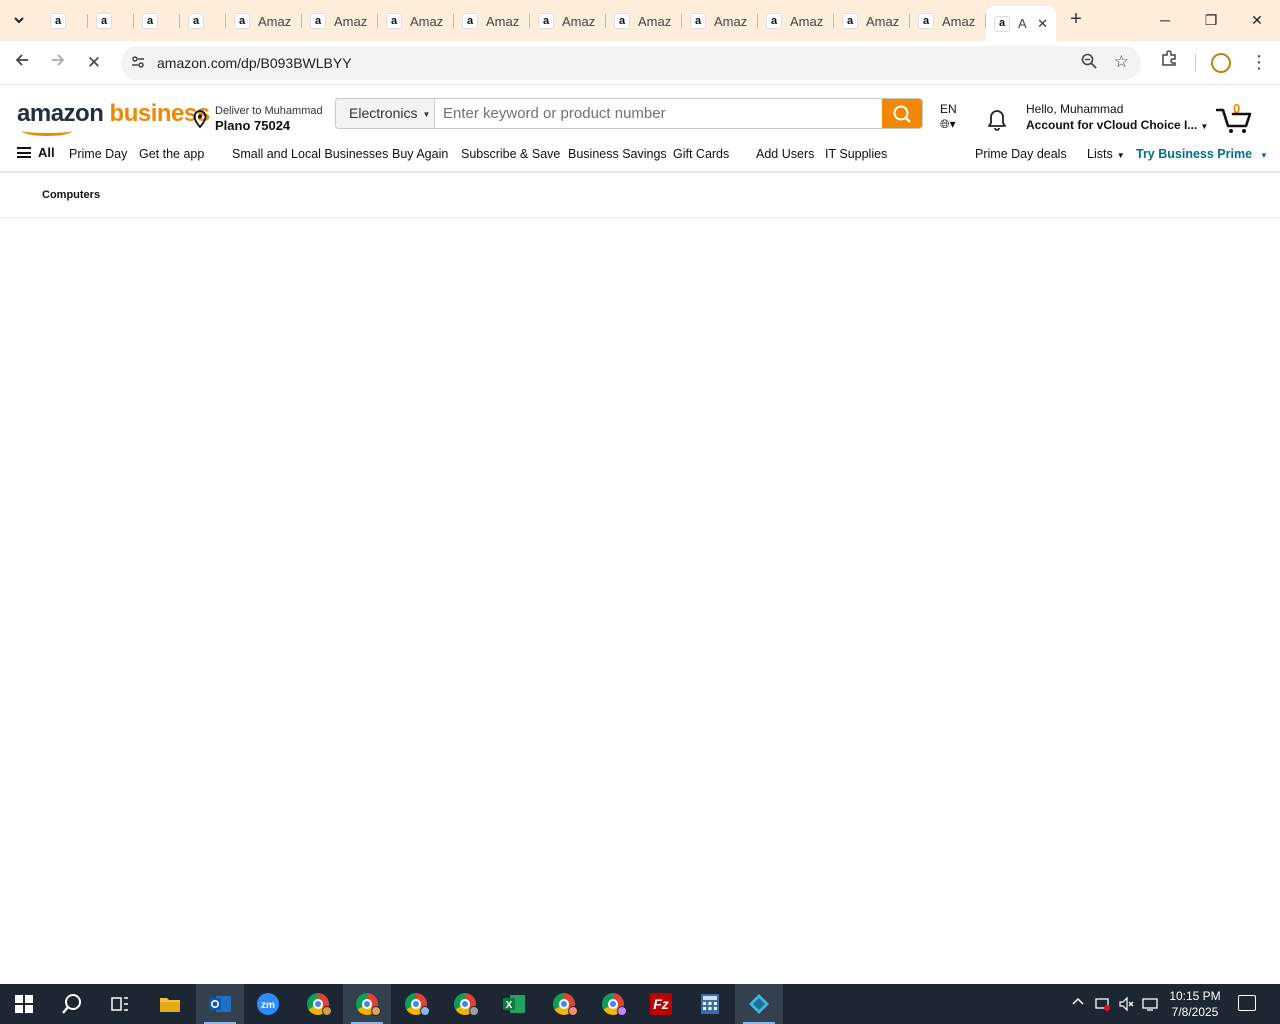 This screenshot has width=1280, height=1024. I want to click on zoom-app-icon: zm, so click(268, 1004).